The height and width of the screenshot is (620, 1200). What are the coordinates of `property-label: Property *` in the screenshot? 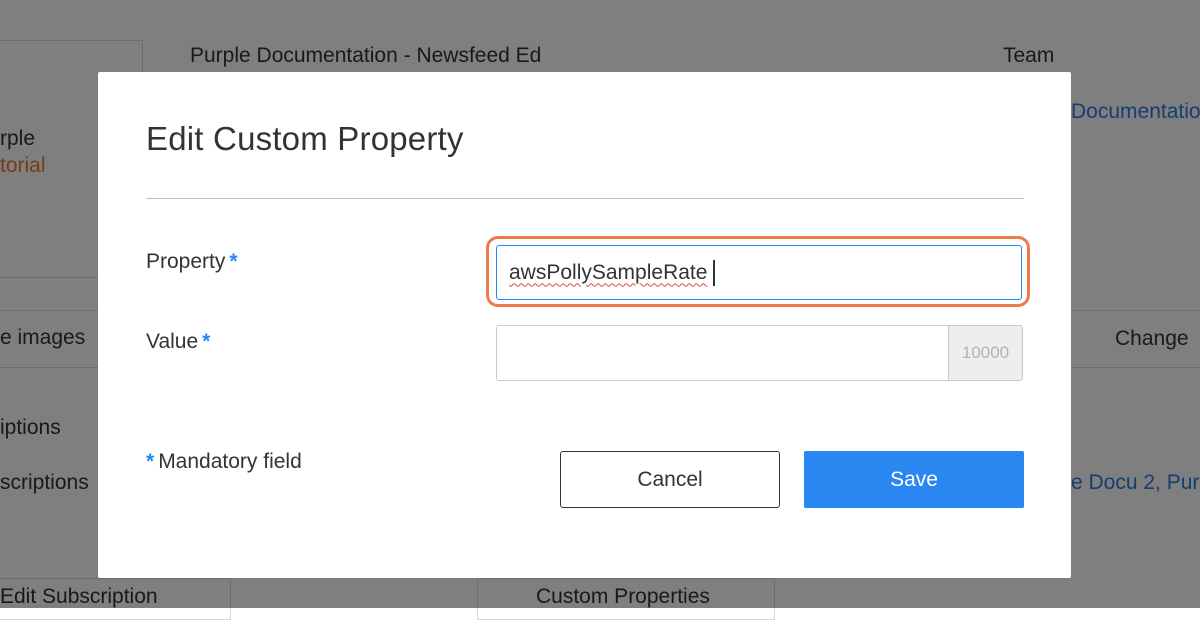 It's located at (192, 262).